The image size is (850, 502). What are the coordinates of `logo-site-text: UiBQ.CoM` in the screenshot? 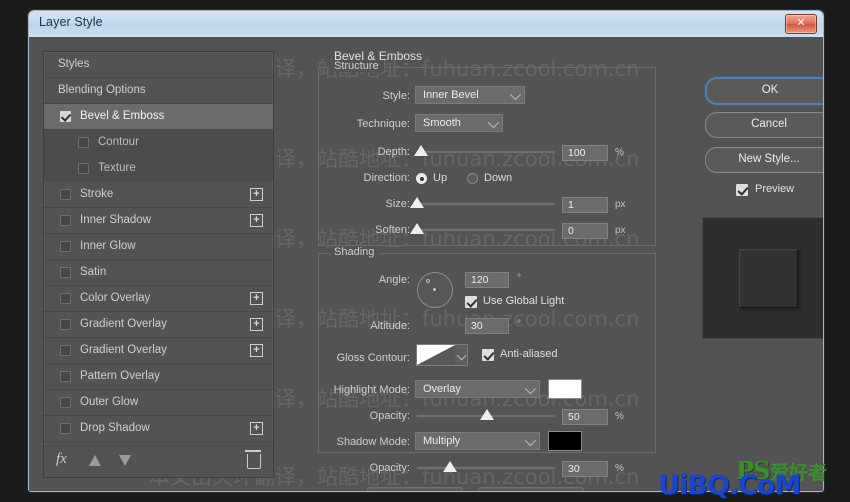 It's located at (729, 485).